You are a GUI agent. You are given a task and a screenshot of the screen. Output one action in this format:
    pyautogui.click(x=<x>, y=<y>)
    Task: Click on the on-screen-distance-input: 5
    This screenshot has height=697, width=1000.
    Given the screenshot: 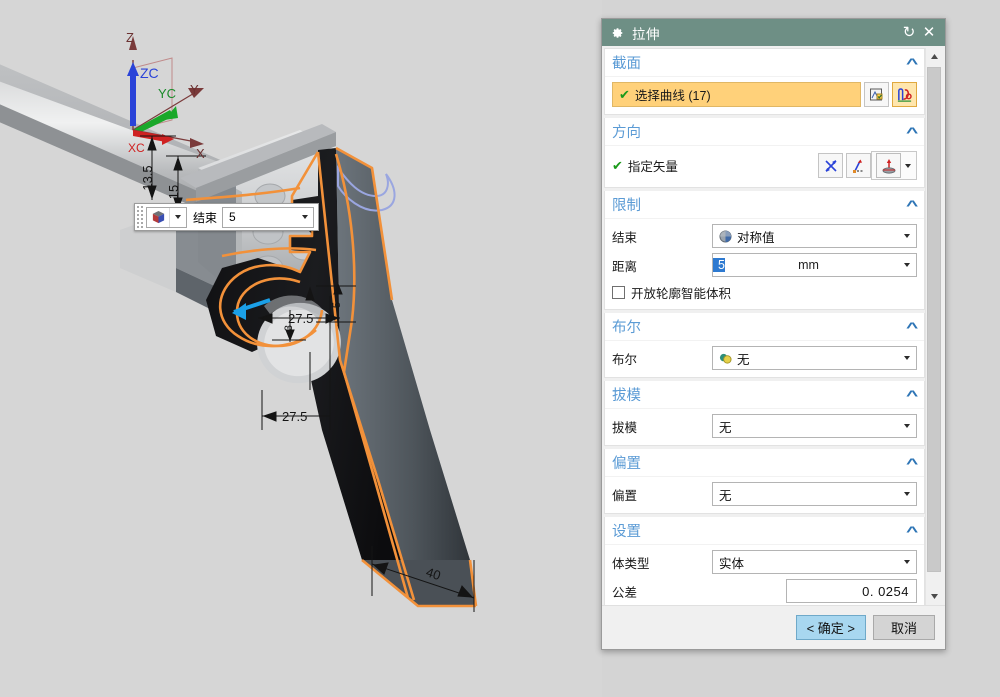 What is the action you would take?
    pyautogui.click(x=268, y=217)
    